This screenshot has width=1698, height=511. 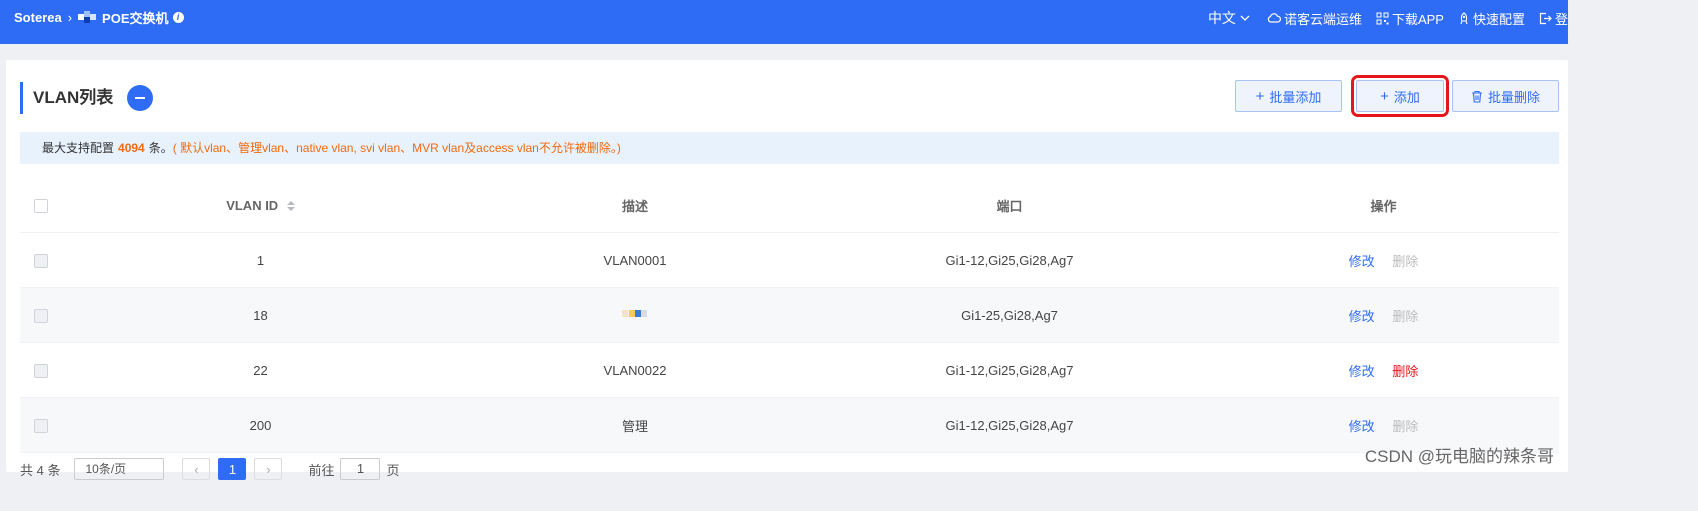 I want to click on cloud-ops-link: 诺客云端运维, so click(x=1314, y=18).